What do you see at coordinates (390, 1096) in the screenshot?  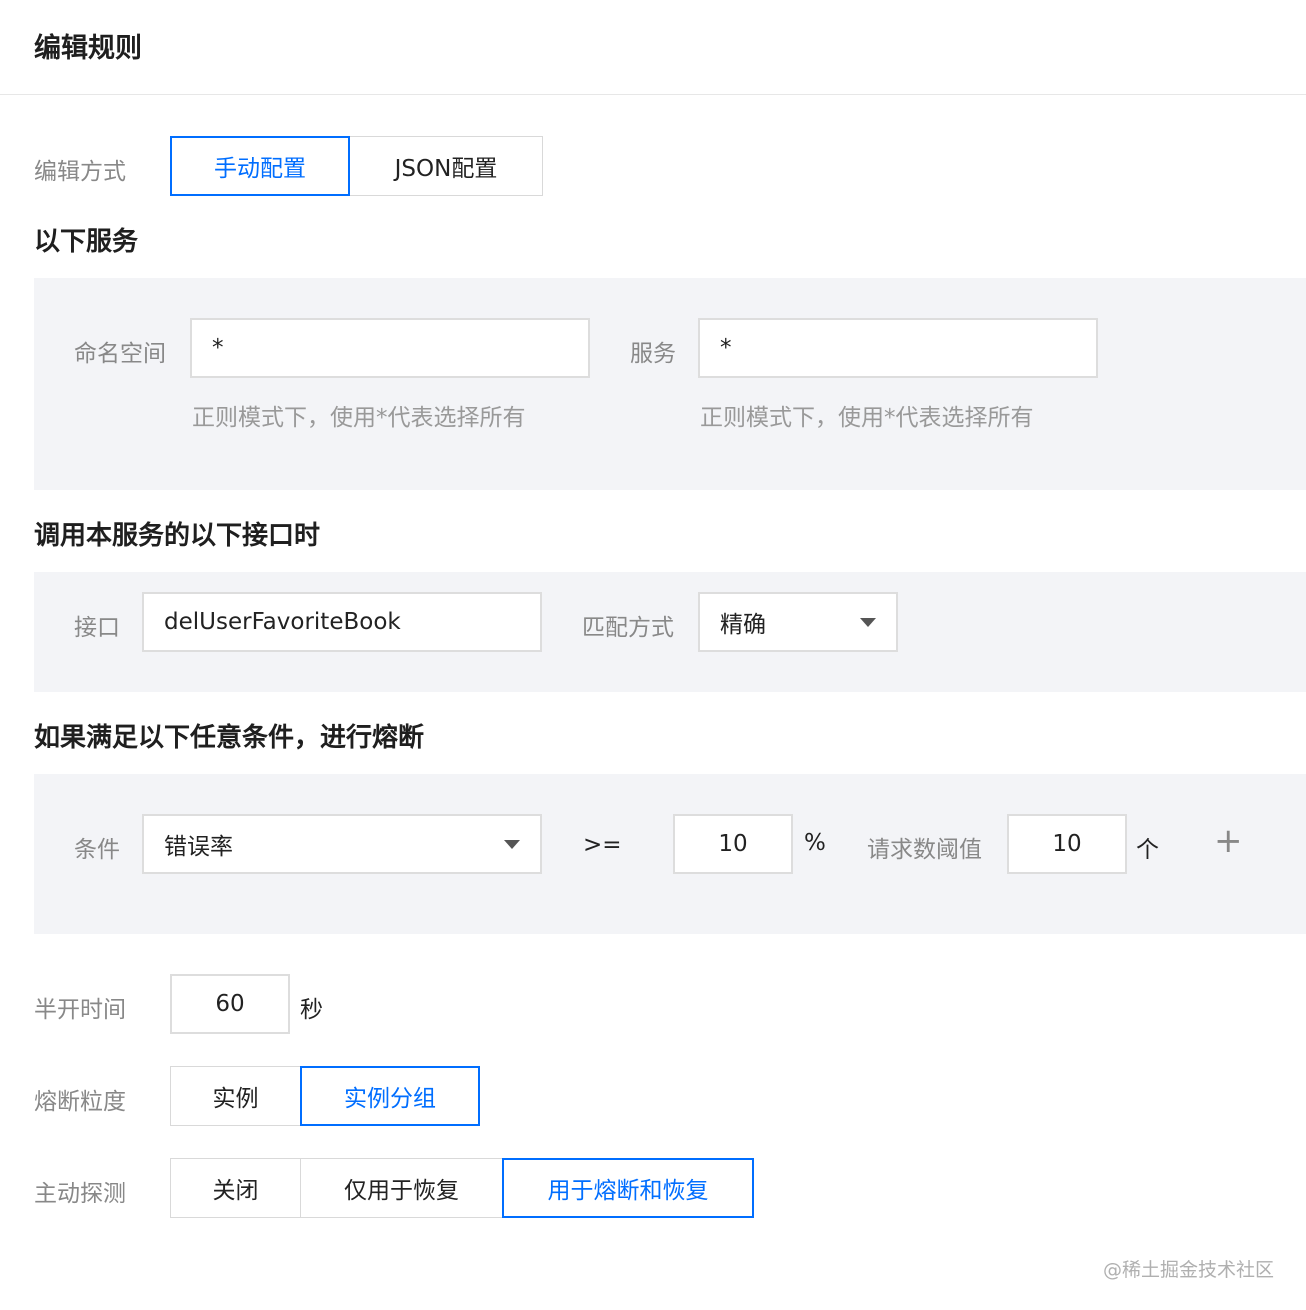 I see `granularity-instance-group-option: 实例分组` at bounding box center [390, 1096].